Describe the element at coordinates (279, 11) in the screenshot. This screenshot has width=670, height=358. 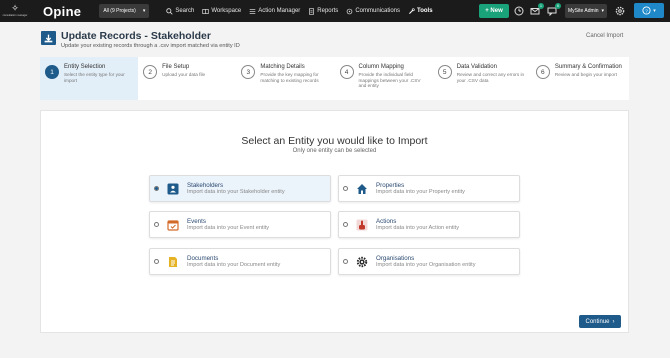
I see `nav-action-manager-label: Action Manager` at that location.